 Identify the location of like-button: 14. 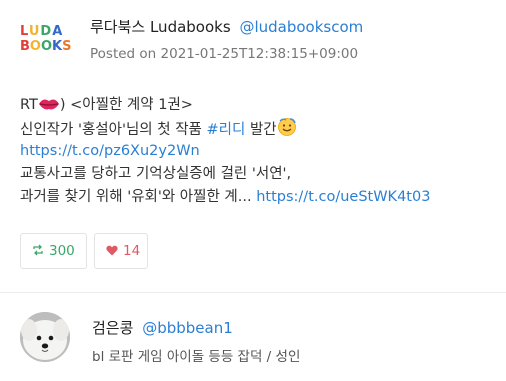
(121, 251).